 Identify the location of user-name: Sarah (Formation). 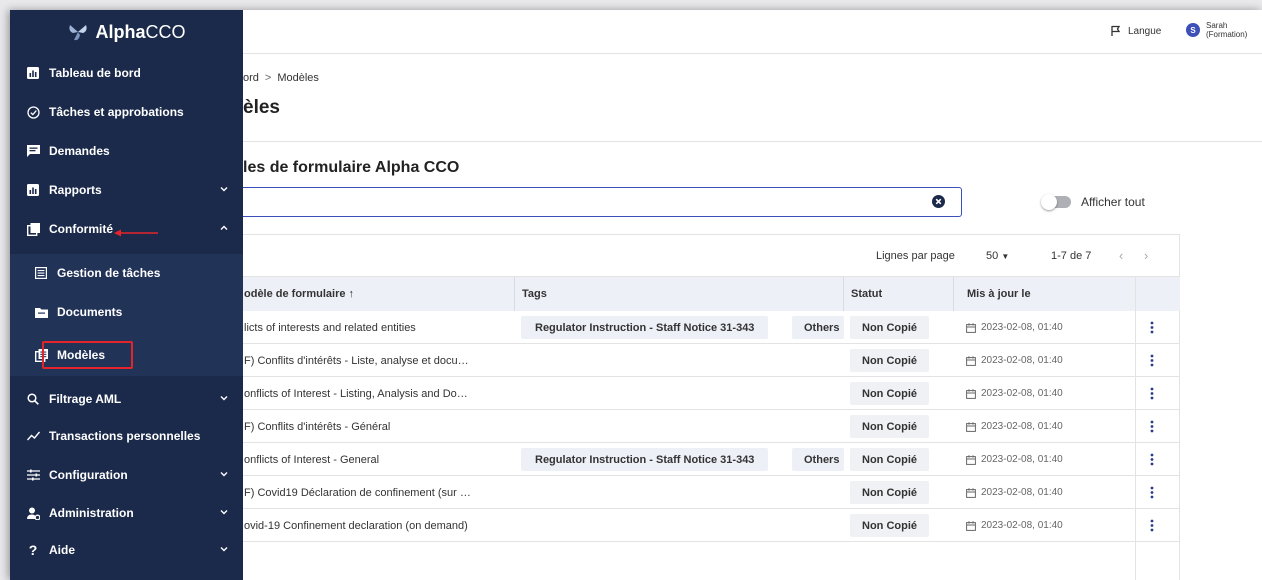
(1226, 30).